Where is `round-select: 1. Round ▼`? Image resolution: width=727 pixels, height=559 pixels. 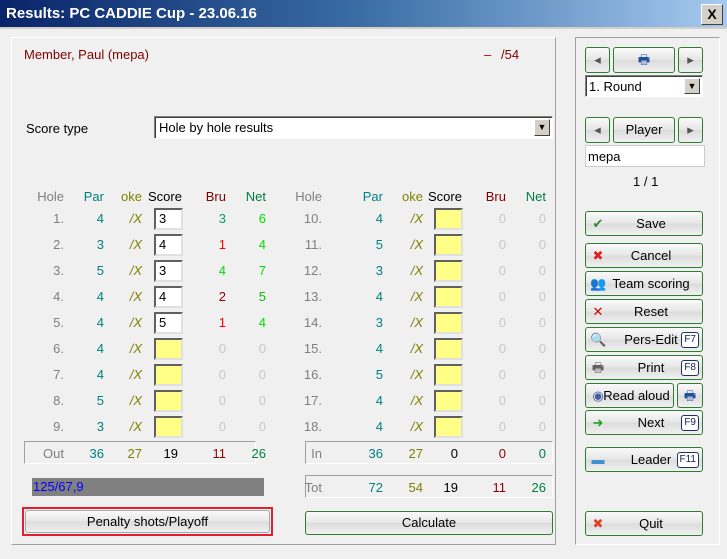
round-select: 1. Round ▼ is located at coordinates (644, 86).